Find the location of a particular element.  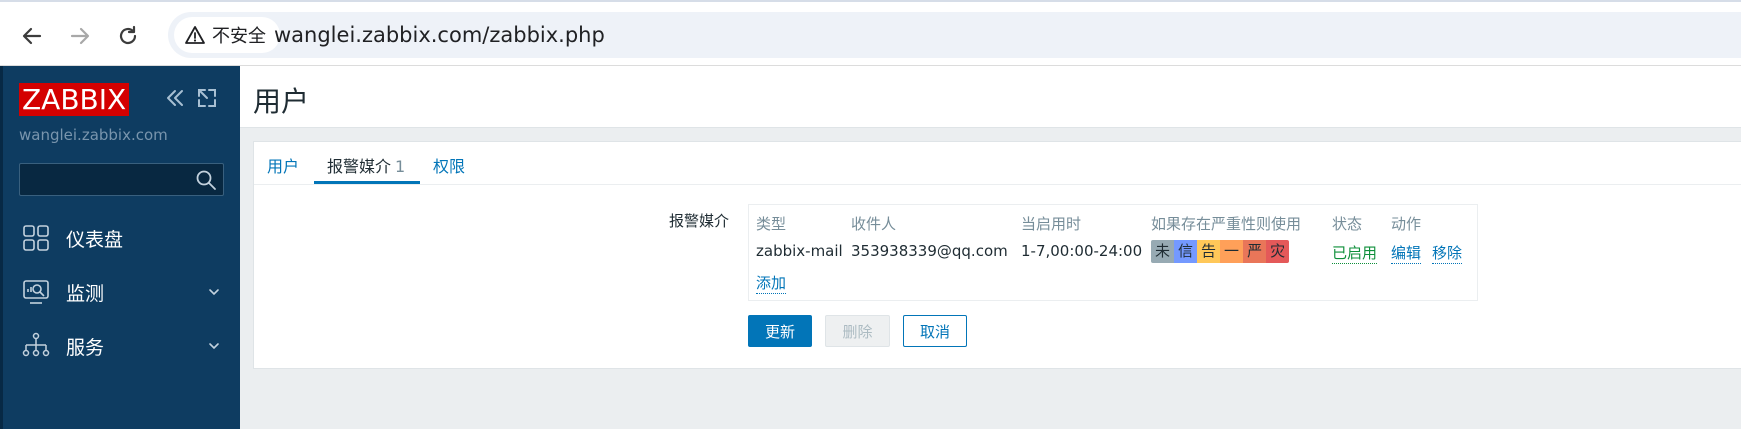

sidebar-search-input is located at coordinates (121, 179).